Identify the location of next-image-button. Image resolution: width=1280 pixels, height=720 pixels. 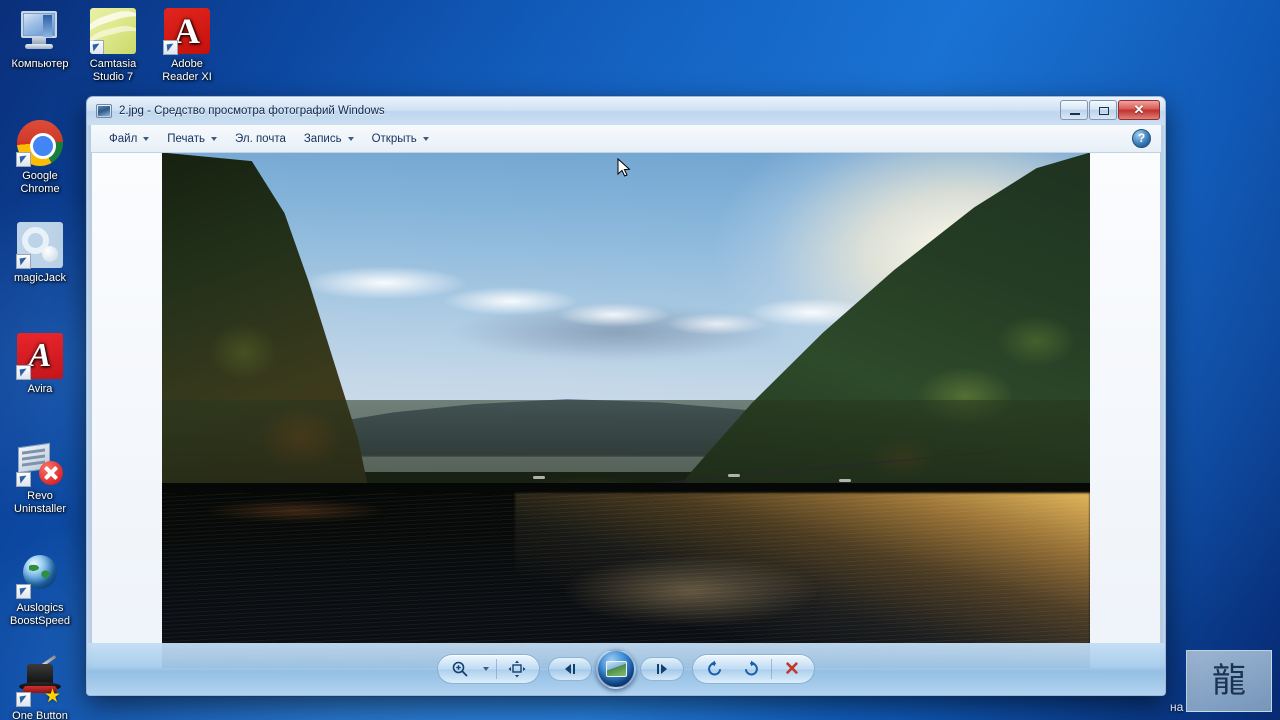
(662, 669).